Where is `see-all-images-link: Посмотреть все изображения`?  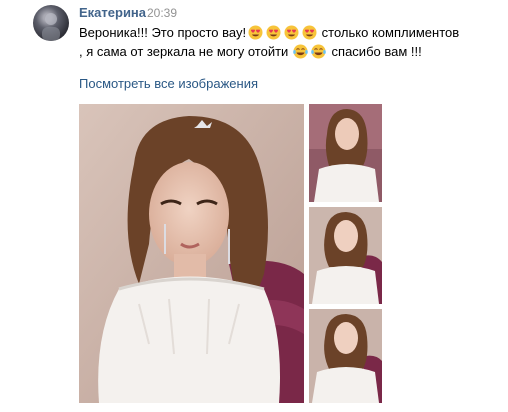 see-all-images-link: Посмотреть все изображения is located at coordinates (168, 83).